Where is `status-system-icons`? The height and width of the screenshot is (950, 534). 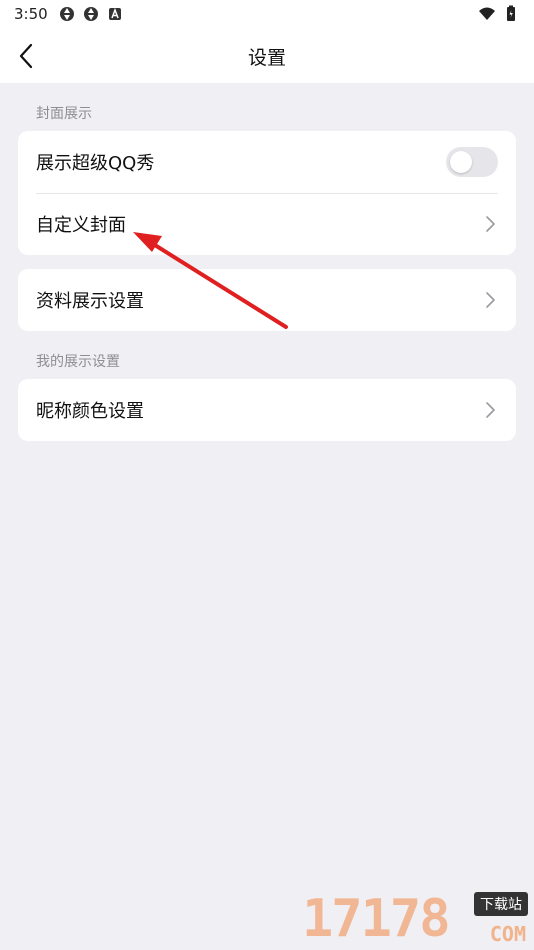 status-system-icons is located at coordinates (499, 14).